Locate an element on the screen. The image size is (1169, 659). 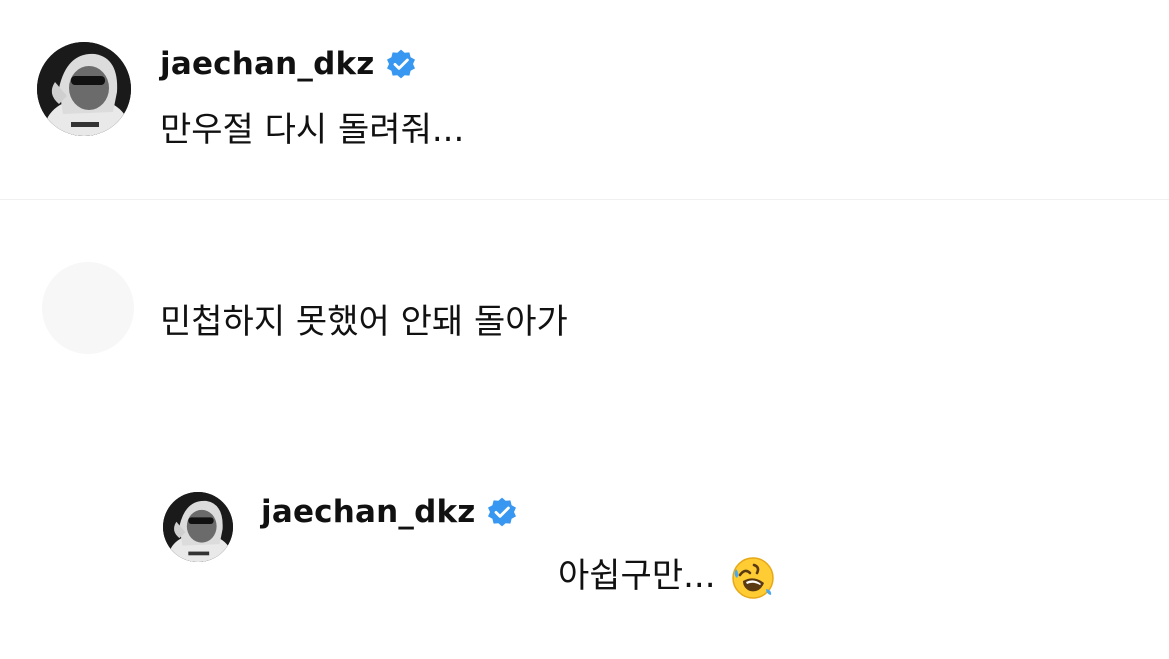
comment-text: 민첩하지 못했어 안돼 돌아가 is located at coordinates (364, 322).